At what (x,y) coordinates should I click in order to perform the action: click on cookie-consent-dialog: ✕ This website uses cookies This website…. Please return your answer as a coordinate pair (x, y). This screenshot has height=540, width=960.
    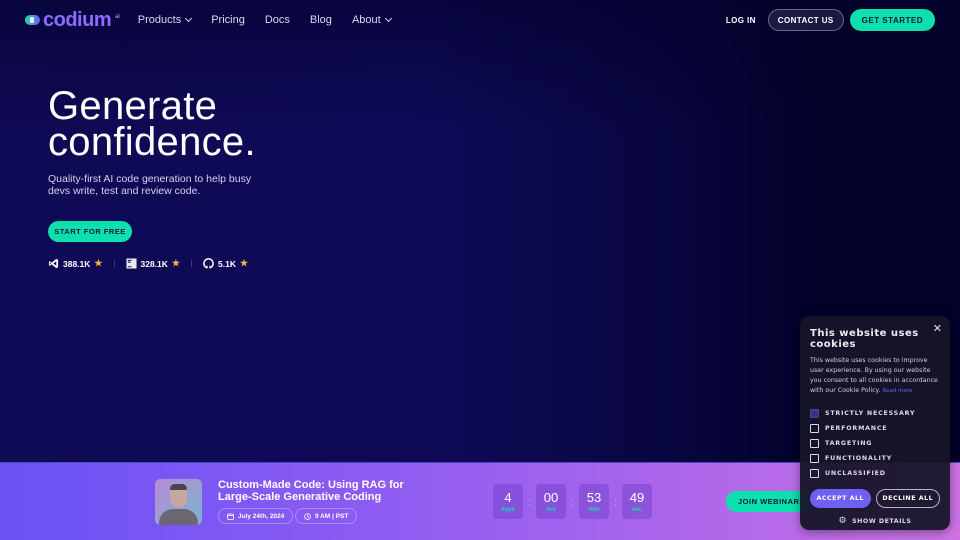
    Looking at the image, I should click on (875, 423).